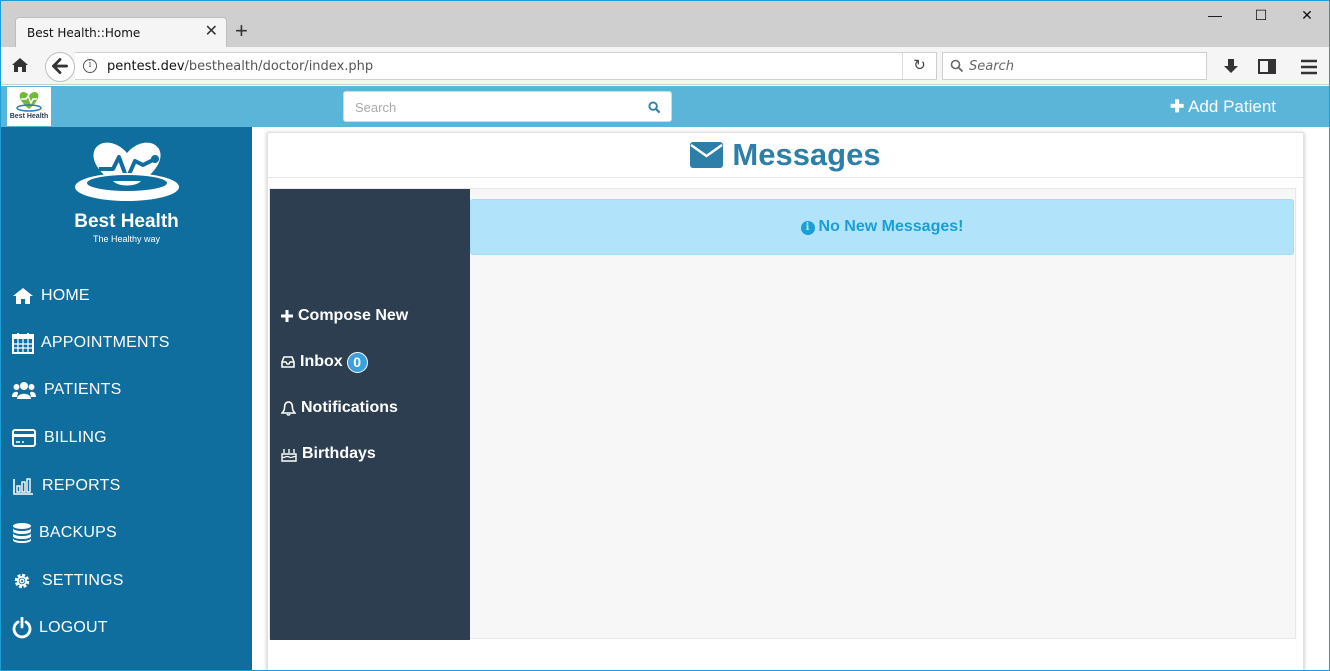 This screenshot has width=1330, height=671. What do you see at coordinates (288, 408) in the screenshot?
I see `bell-icon` at bounding box center [288, 408].